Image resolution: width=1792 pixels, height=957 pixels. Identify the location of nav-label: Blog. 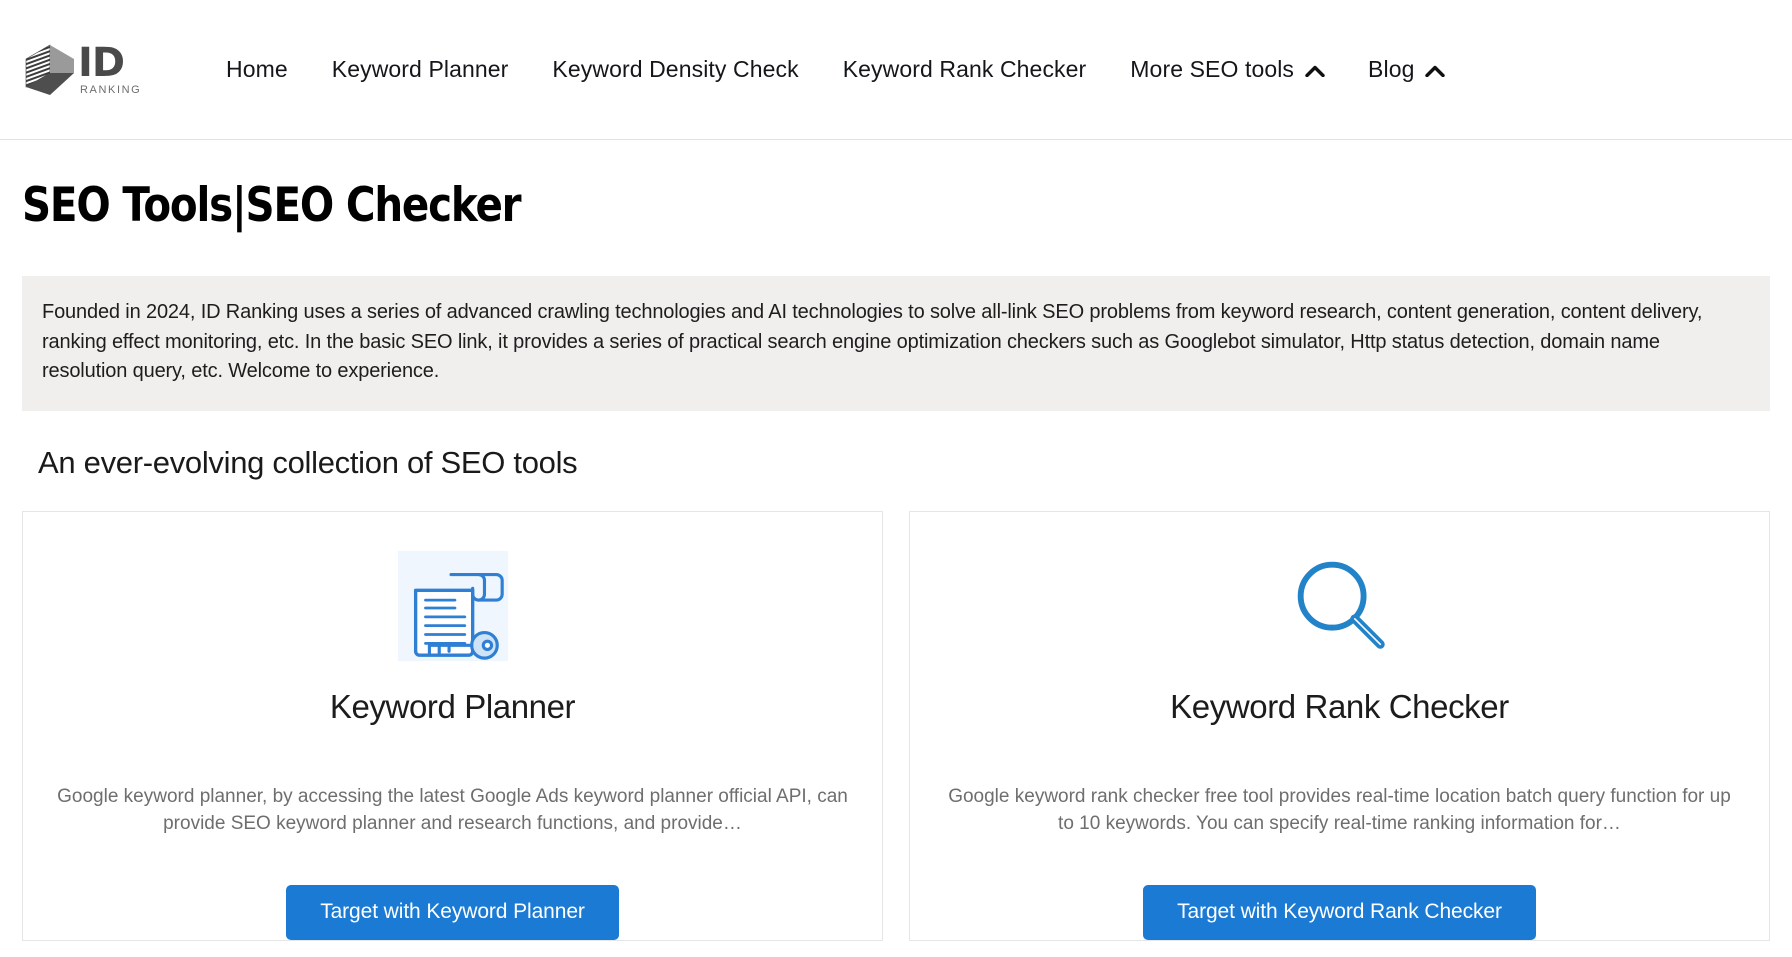
(1391, 69).